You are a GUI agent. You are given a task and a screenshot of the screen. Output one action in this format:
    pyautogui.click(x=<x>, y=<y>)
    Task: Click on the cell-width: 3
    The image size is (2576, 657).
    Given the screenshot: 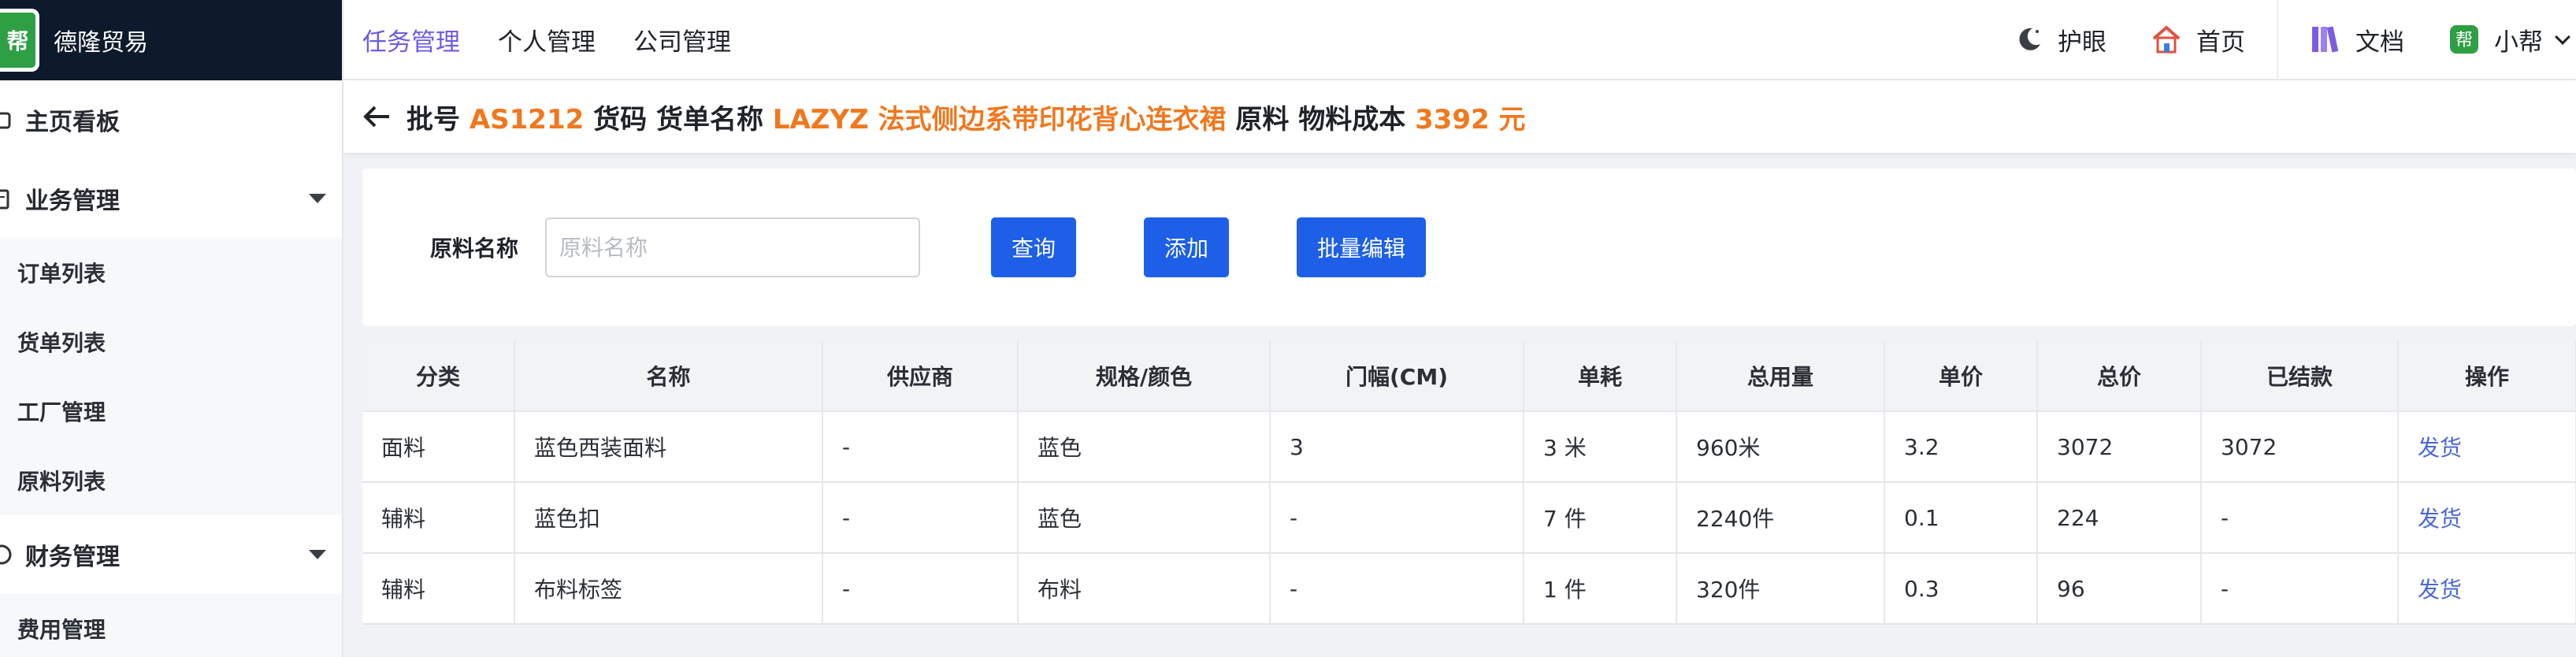 What is the action you would take?
    pyautogui.click(x=1397, y=447)
    